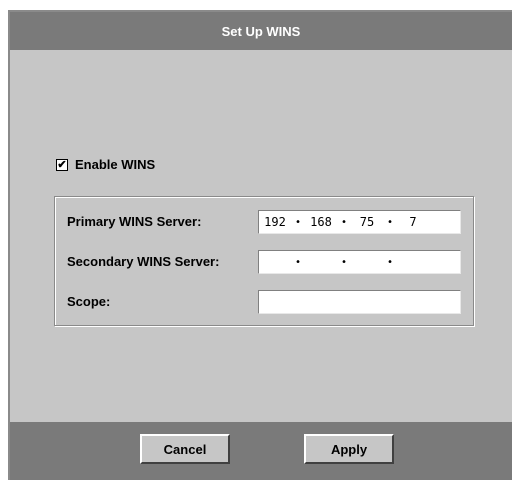  I want to click on cancel-button: Cancel, so click(185, 449).